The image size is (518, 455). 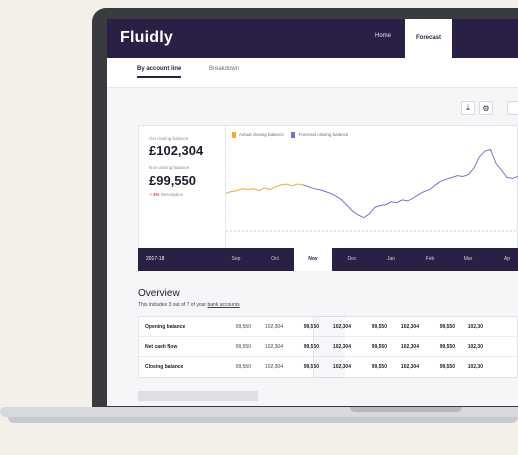 What do you see at coordinates (406, 409) in the screenshot?
I see `laptop-notch` at bounding box center [406, 409].